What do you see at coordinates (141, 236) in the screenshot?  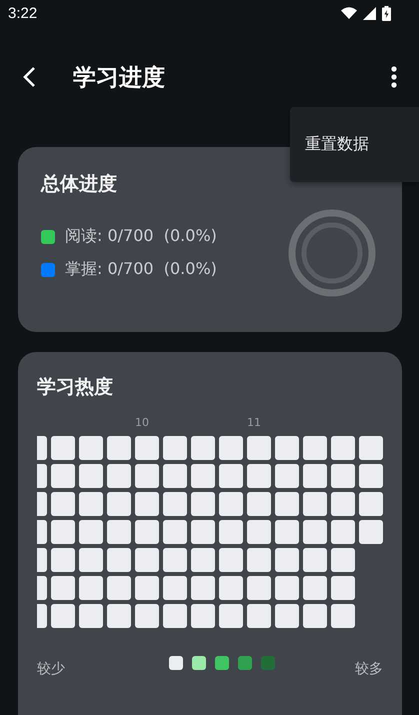 I see `legend-label: 阅读: 0/700 (0.0%)` at bounding box center [141, 236].